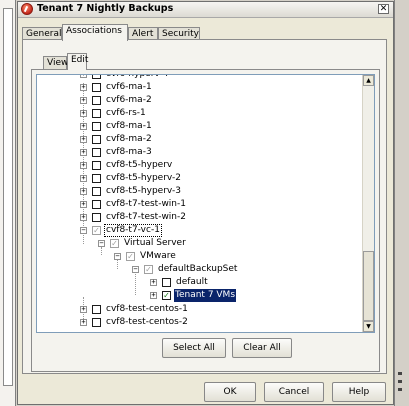  I want to click on tree-node-label: cvf8-ma-3, so click(129, 152).